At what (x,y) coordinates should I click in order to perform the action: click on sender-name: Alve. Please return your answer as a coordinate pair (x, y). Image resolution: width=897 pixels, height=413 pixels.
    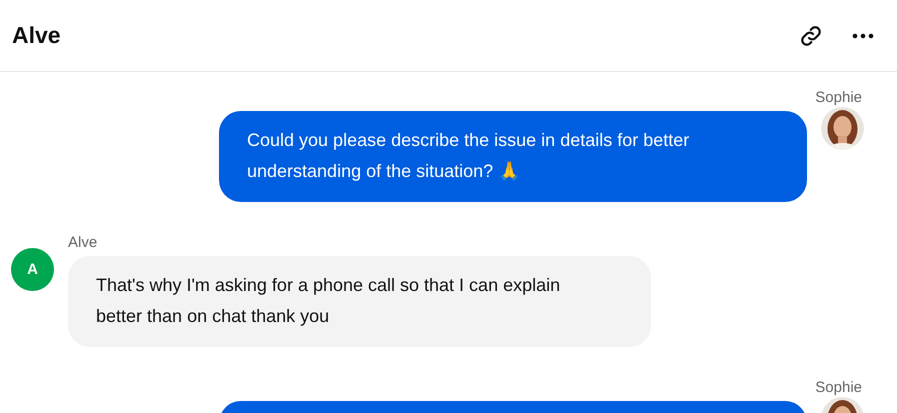
    Looking at the image, I should click on (83, 242).